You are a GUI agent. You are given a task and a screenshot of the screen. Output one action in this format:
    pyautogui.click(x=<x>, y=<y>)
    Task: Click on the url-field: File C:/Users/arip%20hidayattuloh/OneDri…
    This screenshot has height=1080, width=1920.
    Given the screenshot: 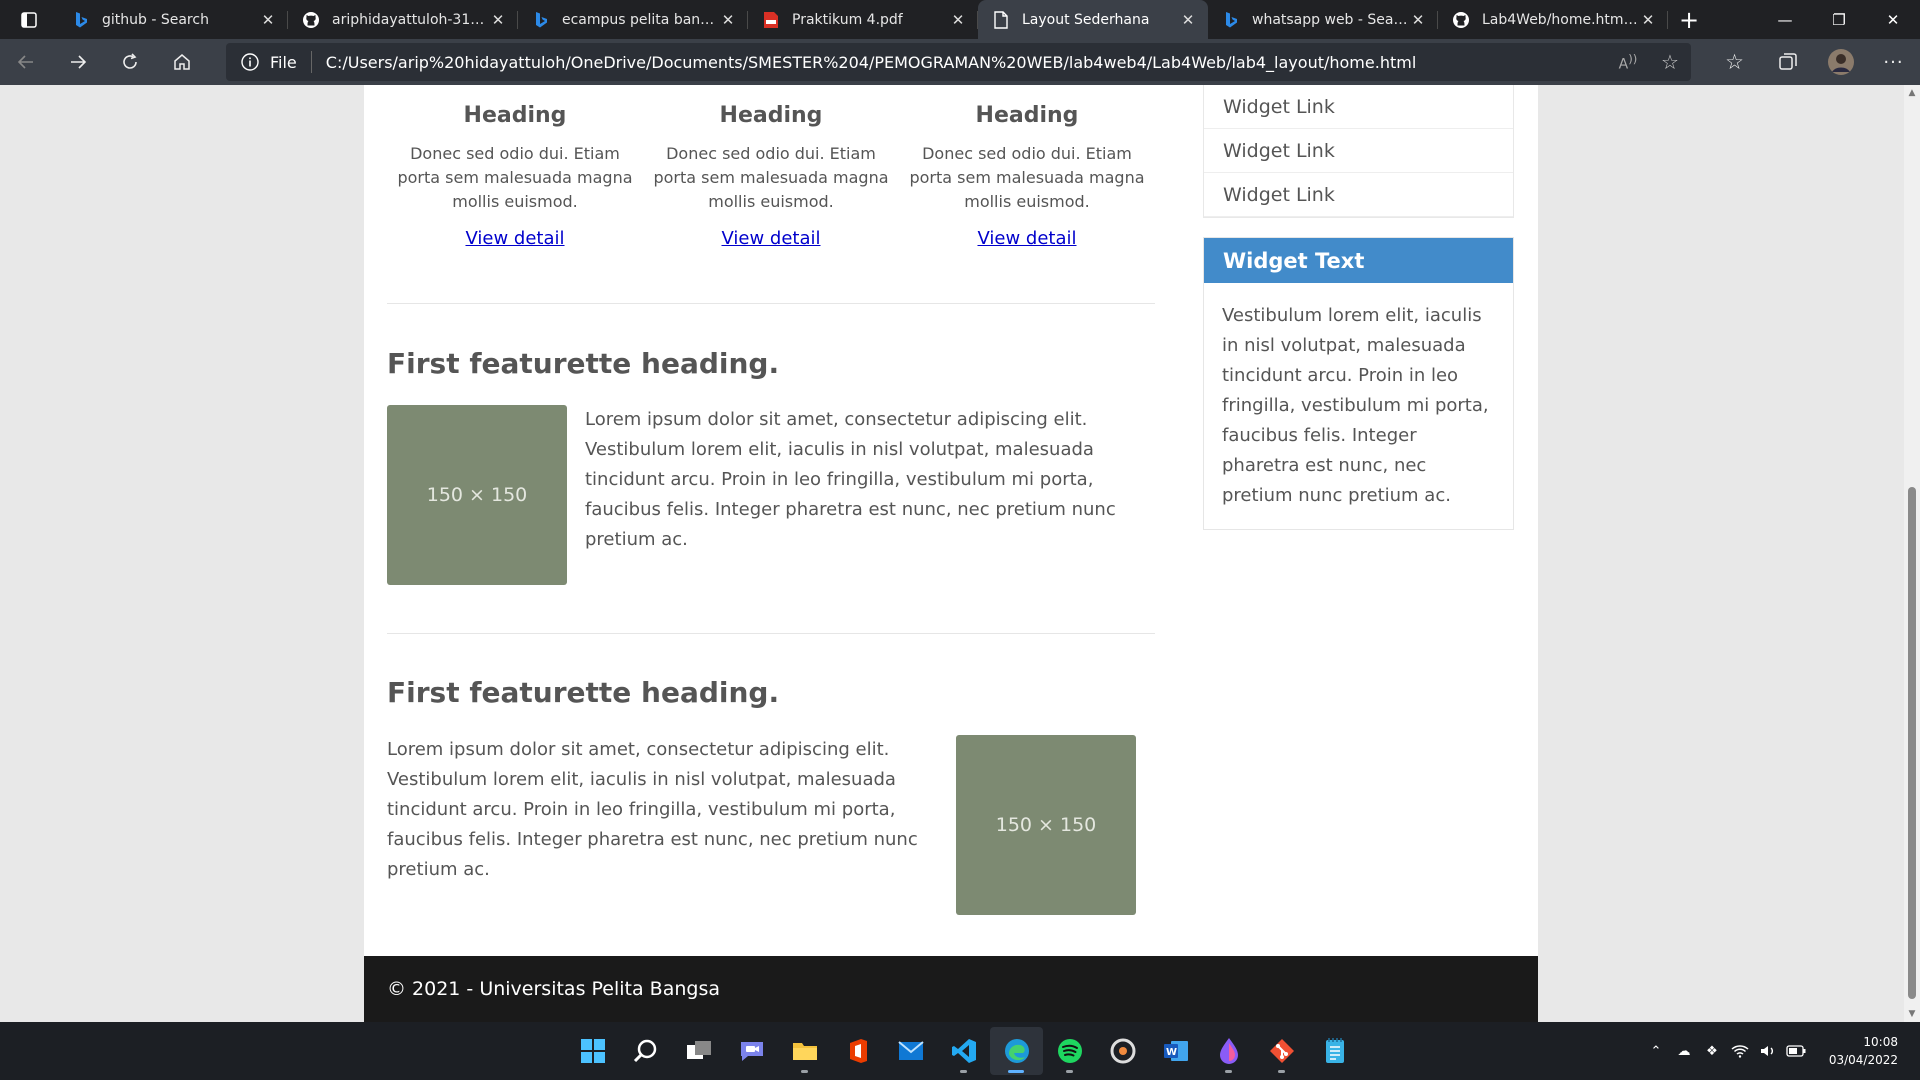 What is the action you would take?
    pyautogui.click(x=958, y=62)
    